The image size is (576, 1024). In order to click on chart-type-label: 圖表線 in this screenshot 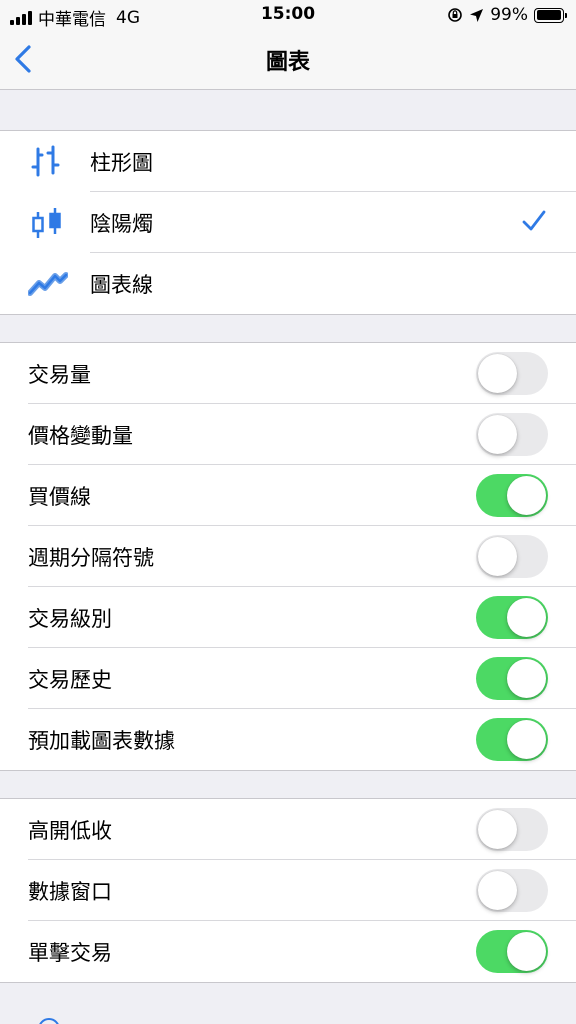, I will do `click(121, 284)`.